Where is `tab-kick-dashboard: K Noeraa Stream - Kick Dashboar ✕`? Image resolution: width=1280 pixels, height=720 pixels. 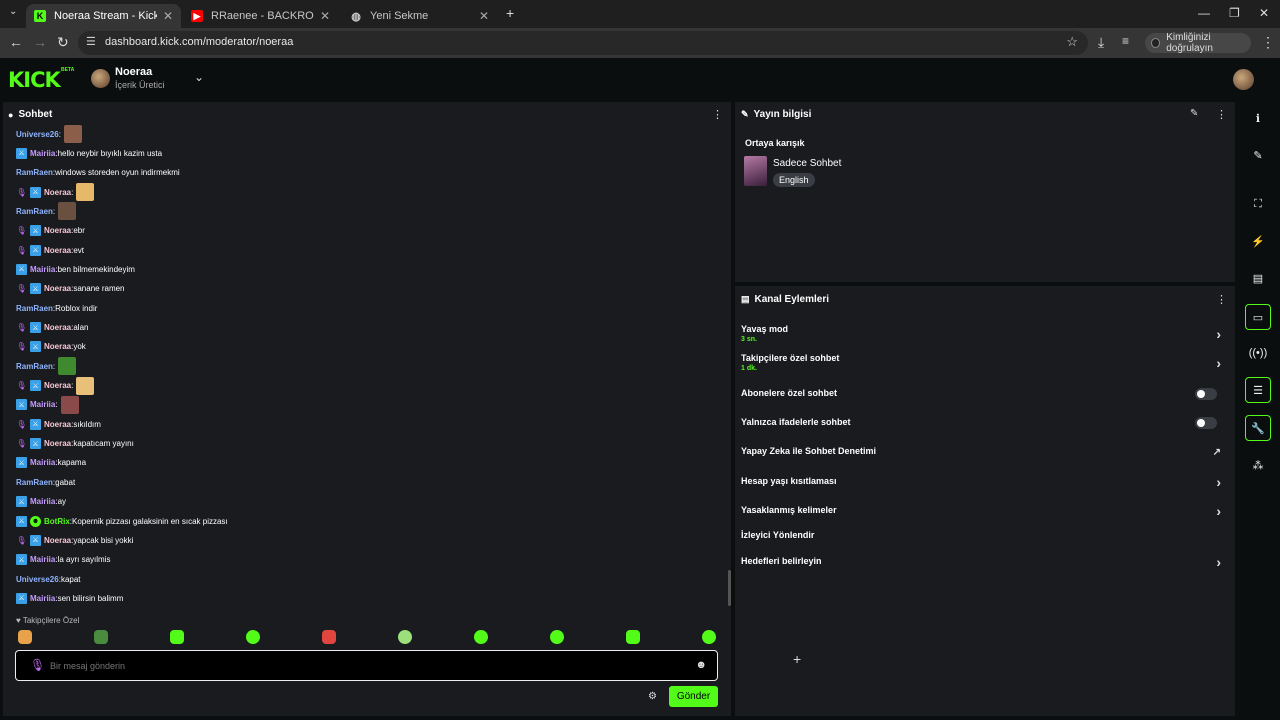
tab-kick-dashboard: K Noeraa Stream - Kick Dashboar ✕ is located at coordinates (103, 16).